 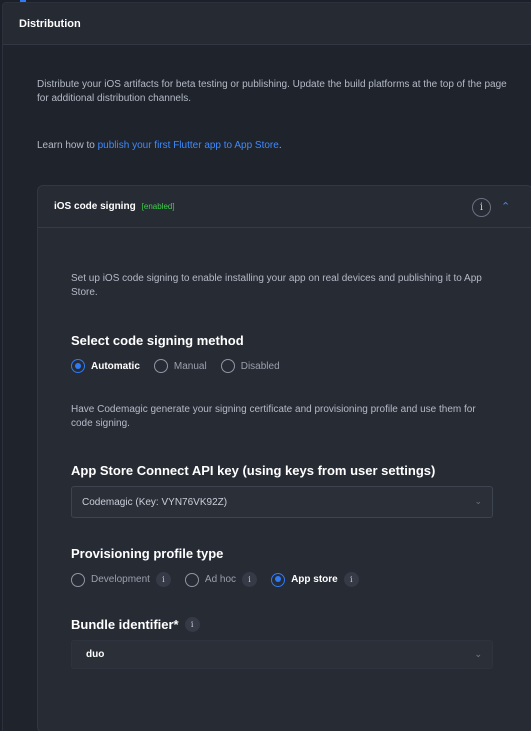 I want to click on radio-development: Development i, so click(x=121, y=579).